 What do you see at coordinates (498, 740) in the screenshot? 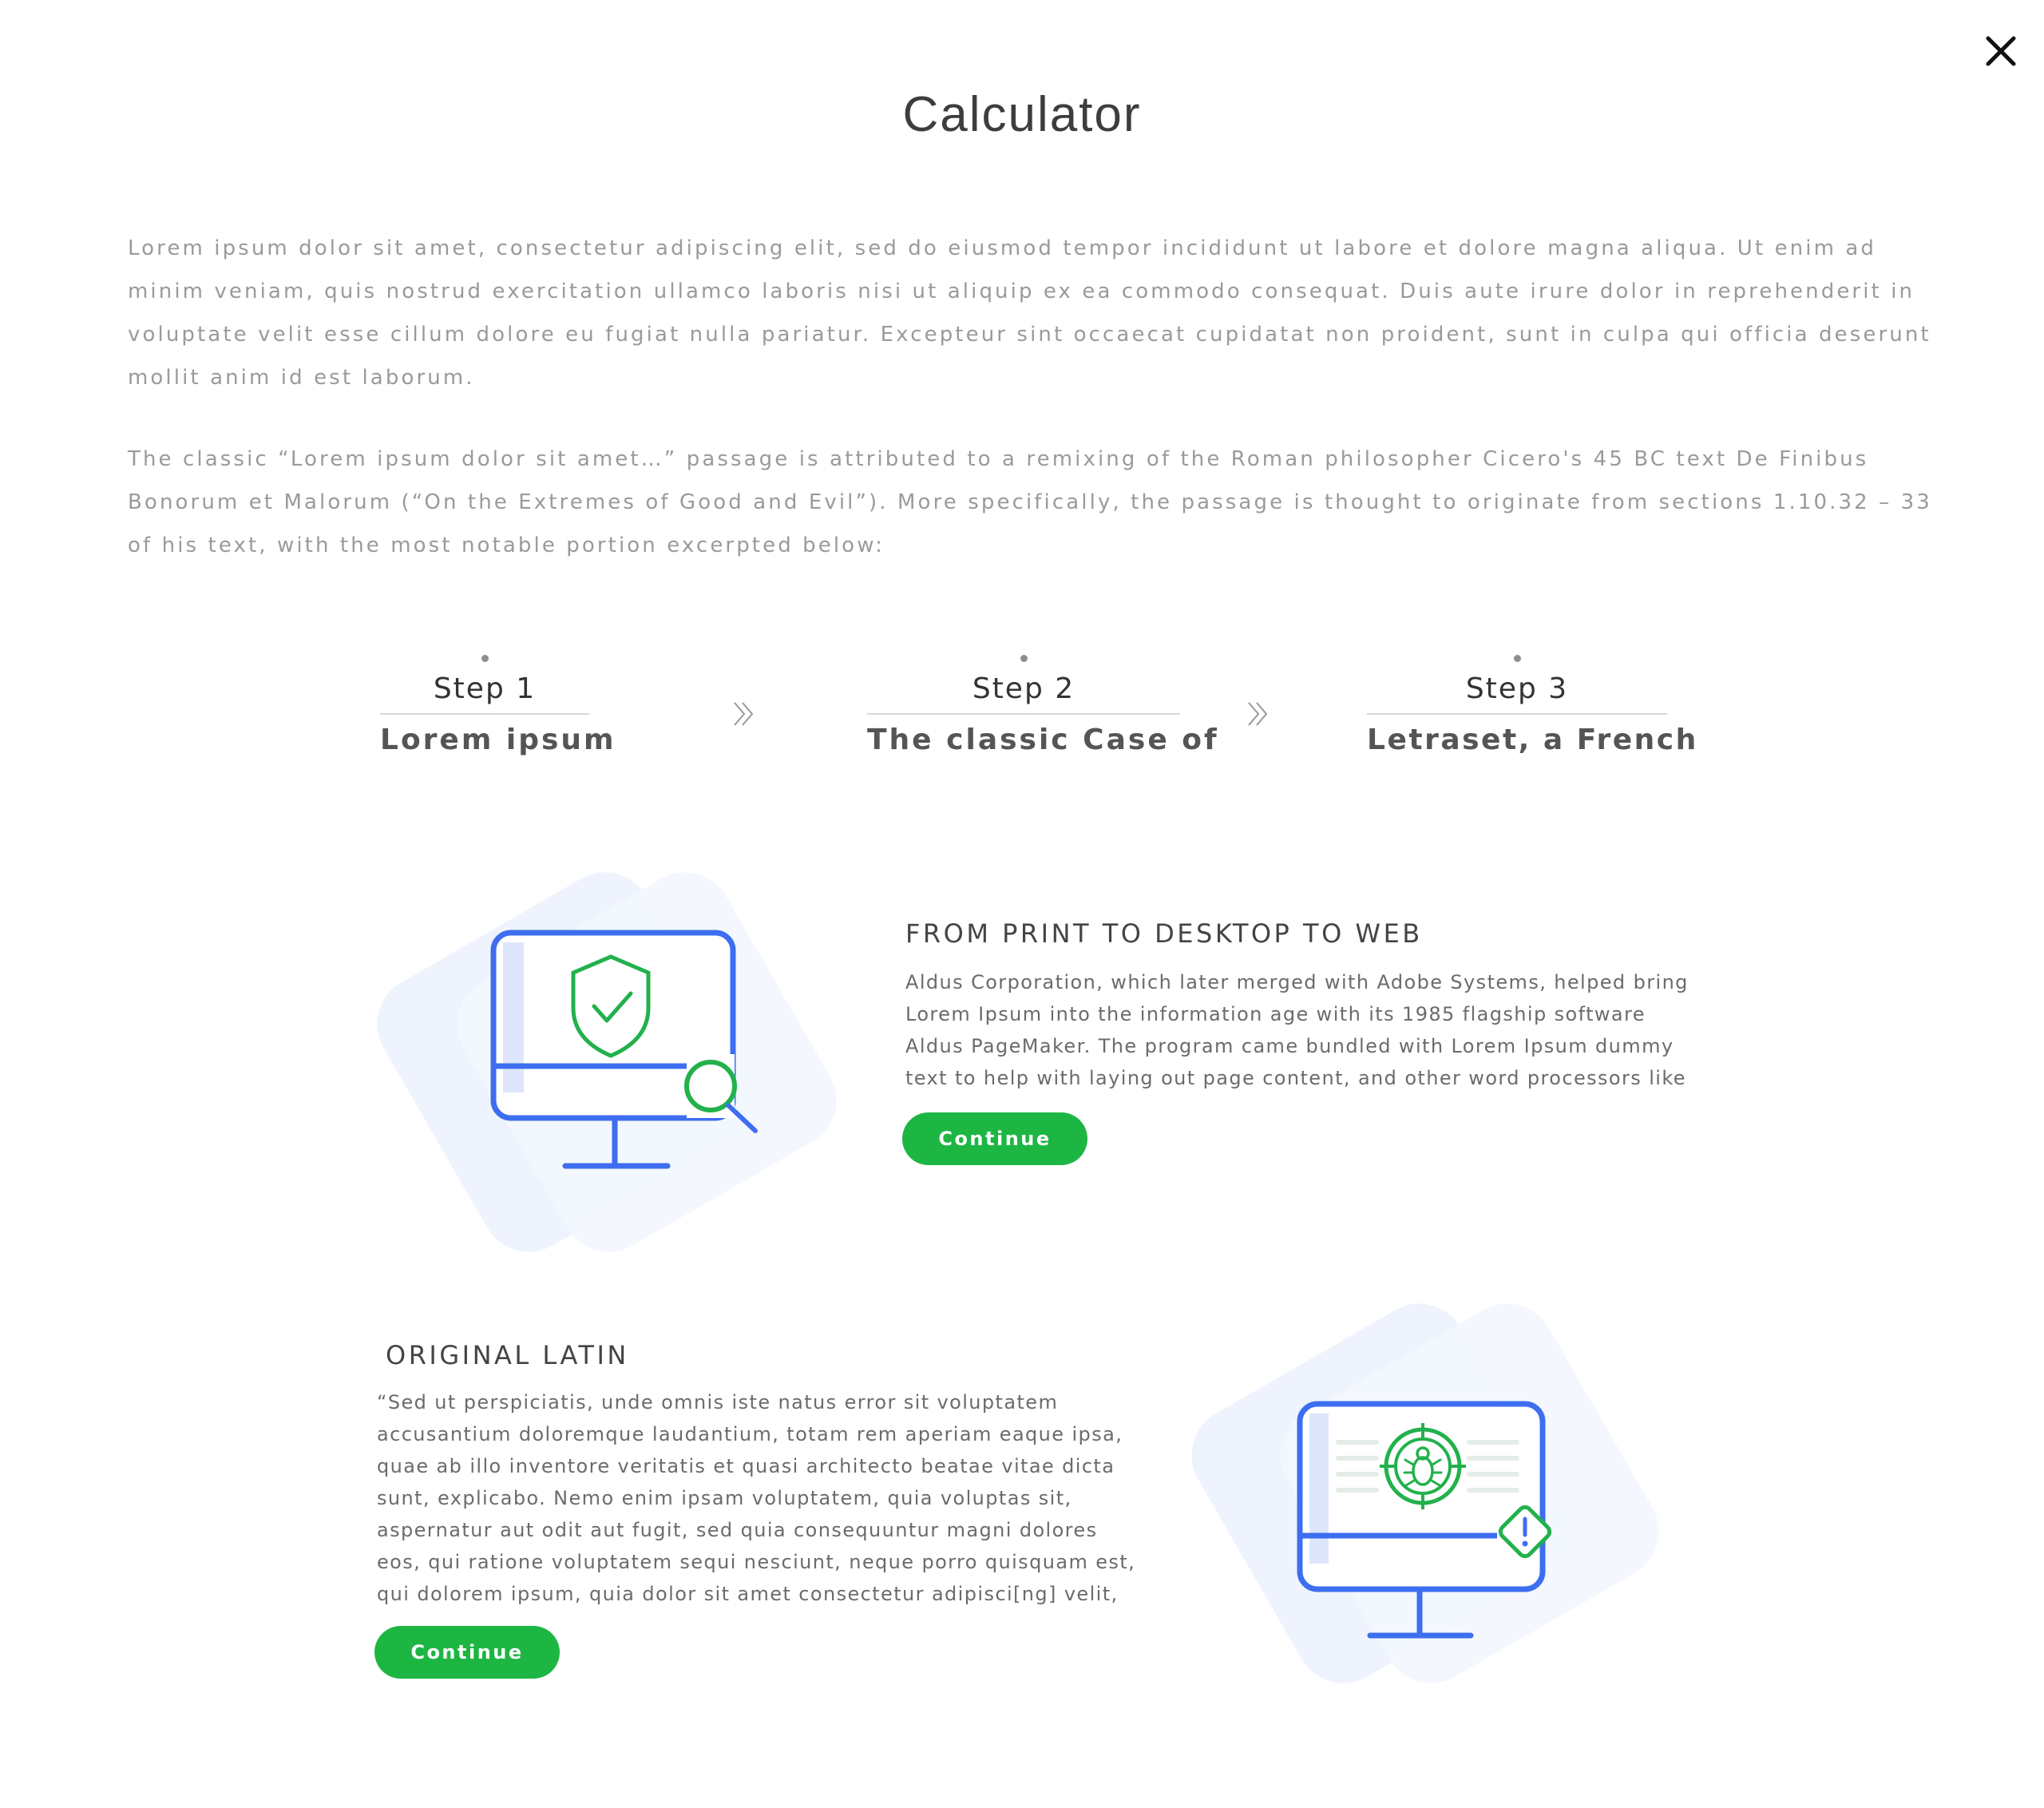
I see `step-title: Lorem ipsum` at bounding box center [498, 740].